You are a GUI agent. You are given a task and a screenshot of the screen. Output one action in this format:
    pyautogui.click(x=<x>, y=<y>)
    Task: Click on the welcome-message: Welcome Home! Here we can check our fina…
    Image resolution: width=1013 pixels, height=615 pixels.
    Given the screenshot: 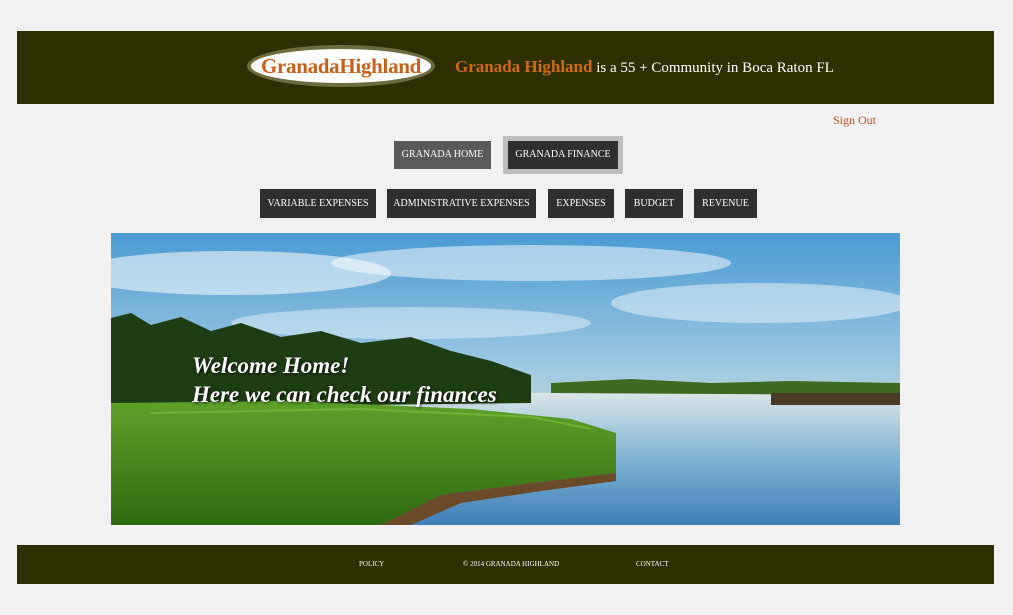 What is the action you would take?
    pyautogui.click(x=344, y=380)
    